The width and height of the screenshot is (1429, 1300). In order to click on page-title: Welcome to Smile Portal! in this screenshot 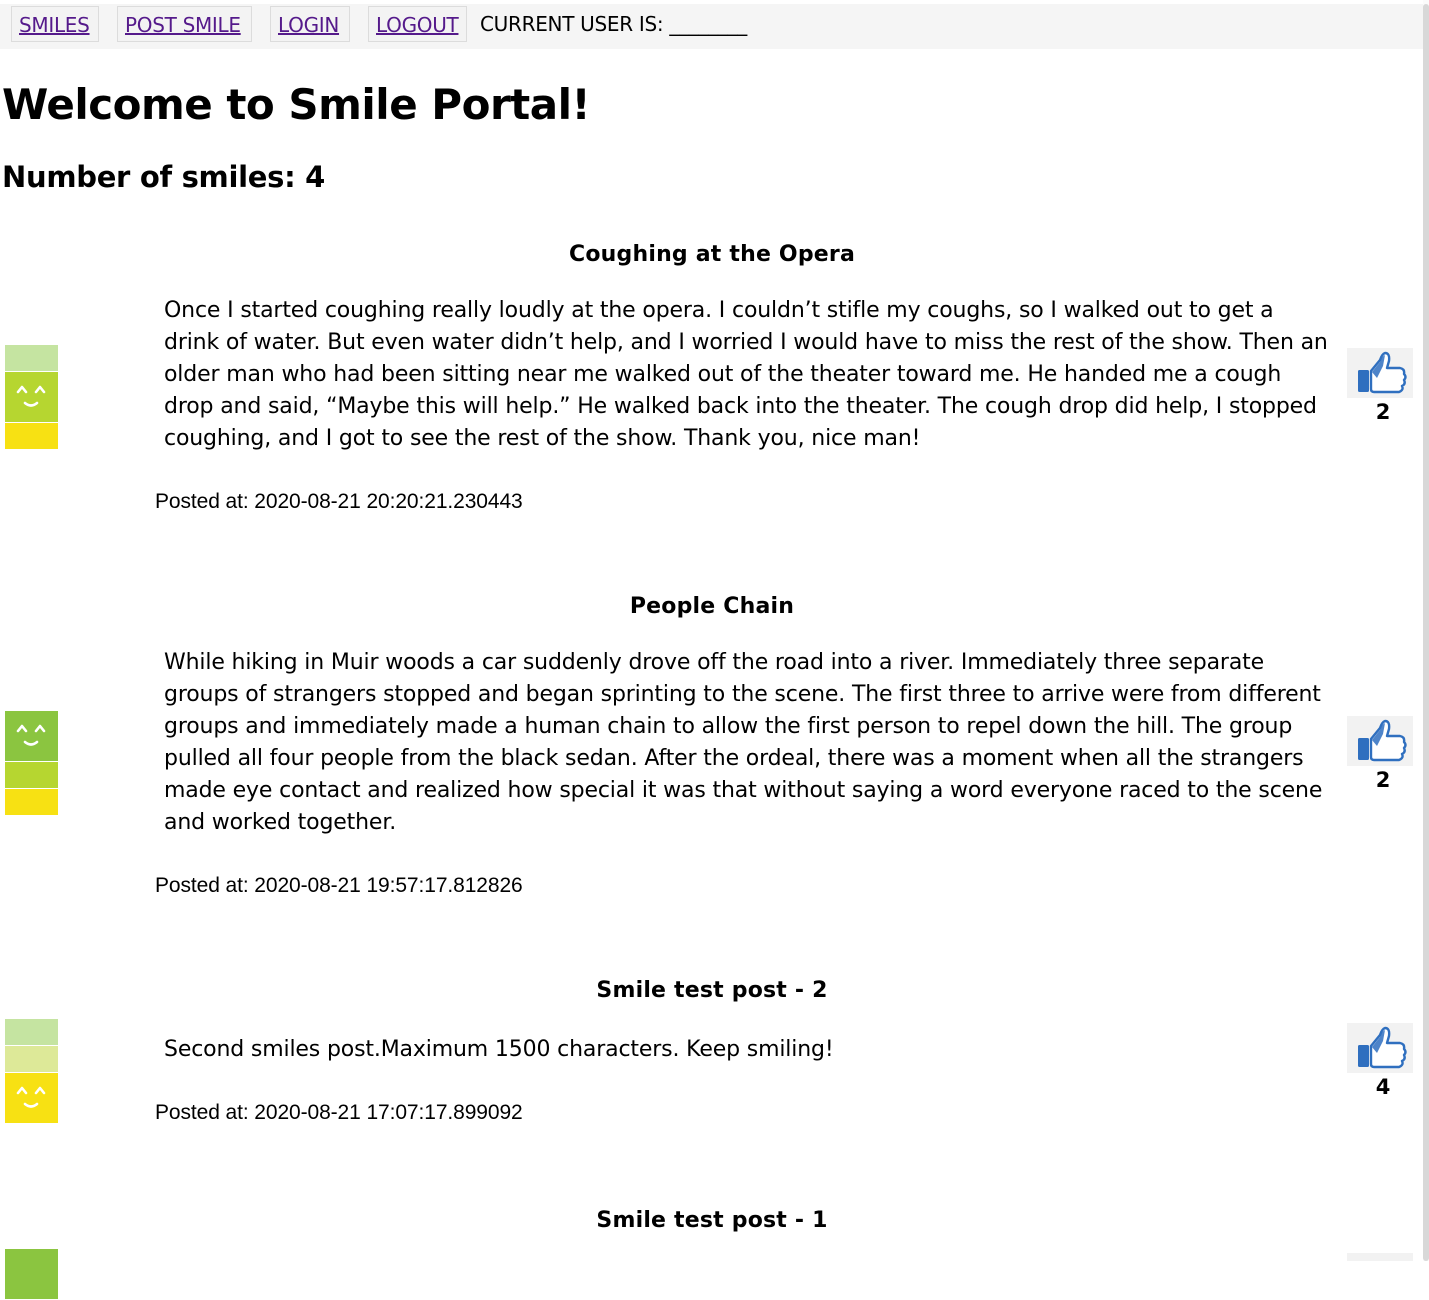, I will do `click(296, 104)`.